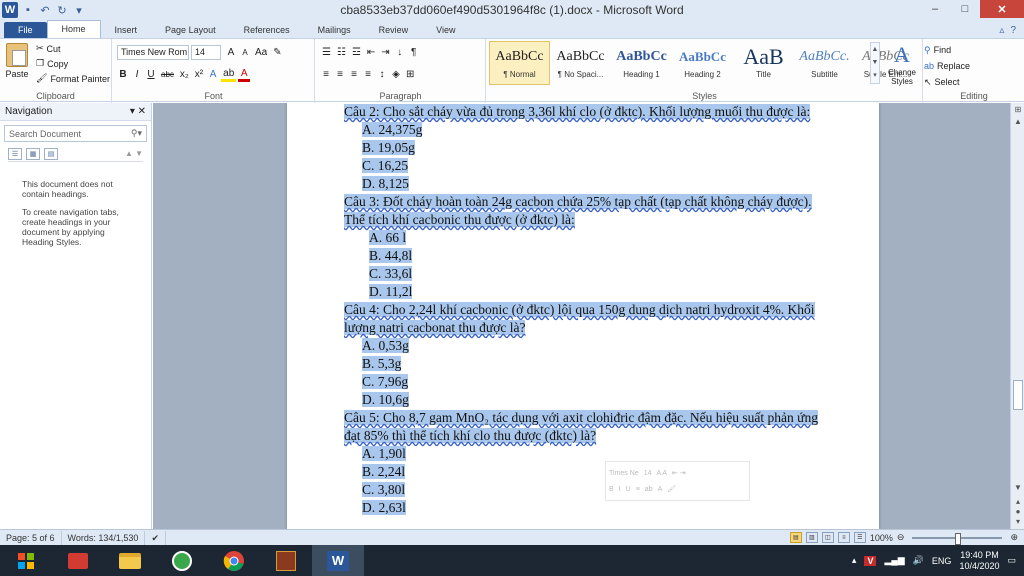  I want to click on font-color-button: A, so click(244, 74).